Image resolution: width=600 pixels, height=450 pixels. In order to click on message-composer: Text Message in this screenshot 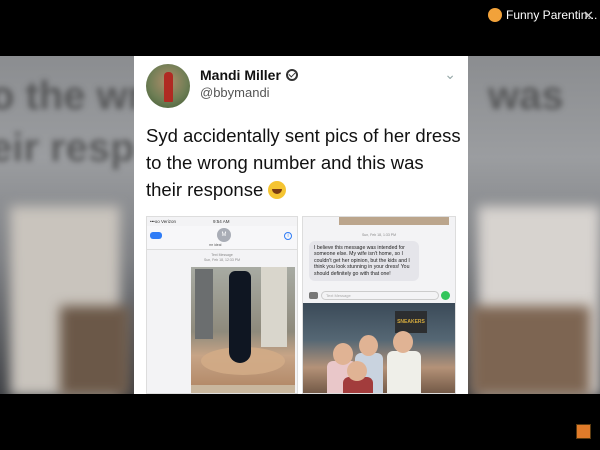, I will do `click(380, 295)`.